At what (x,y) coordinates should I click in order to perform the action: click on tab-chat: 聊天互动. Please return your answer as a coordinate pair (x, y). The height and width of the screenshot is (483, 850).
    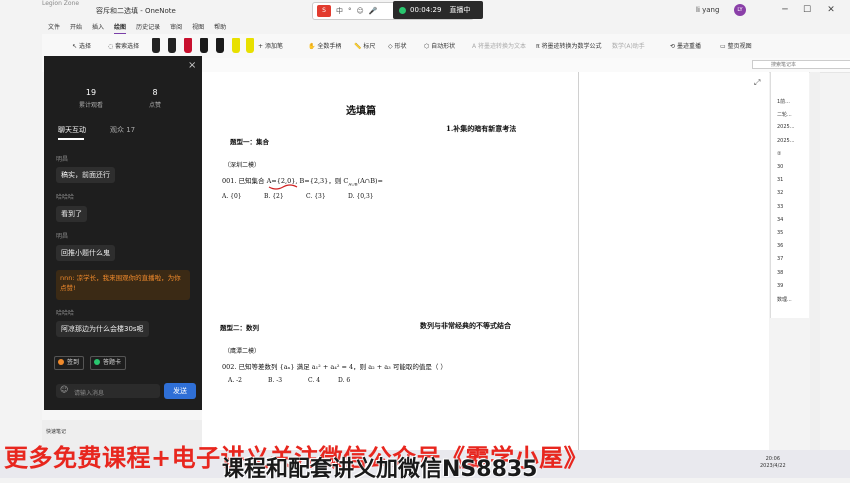
    Looking at the image, I should click on (72, 130).